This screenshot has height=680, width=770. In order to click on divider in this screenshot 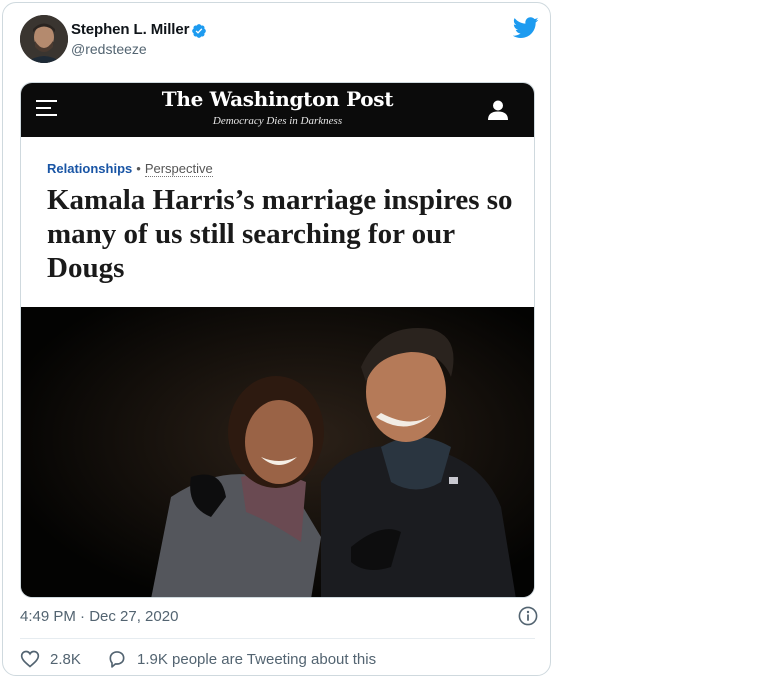, I will do `click(277, 638)`.